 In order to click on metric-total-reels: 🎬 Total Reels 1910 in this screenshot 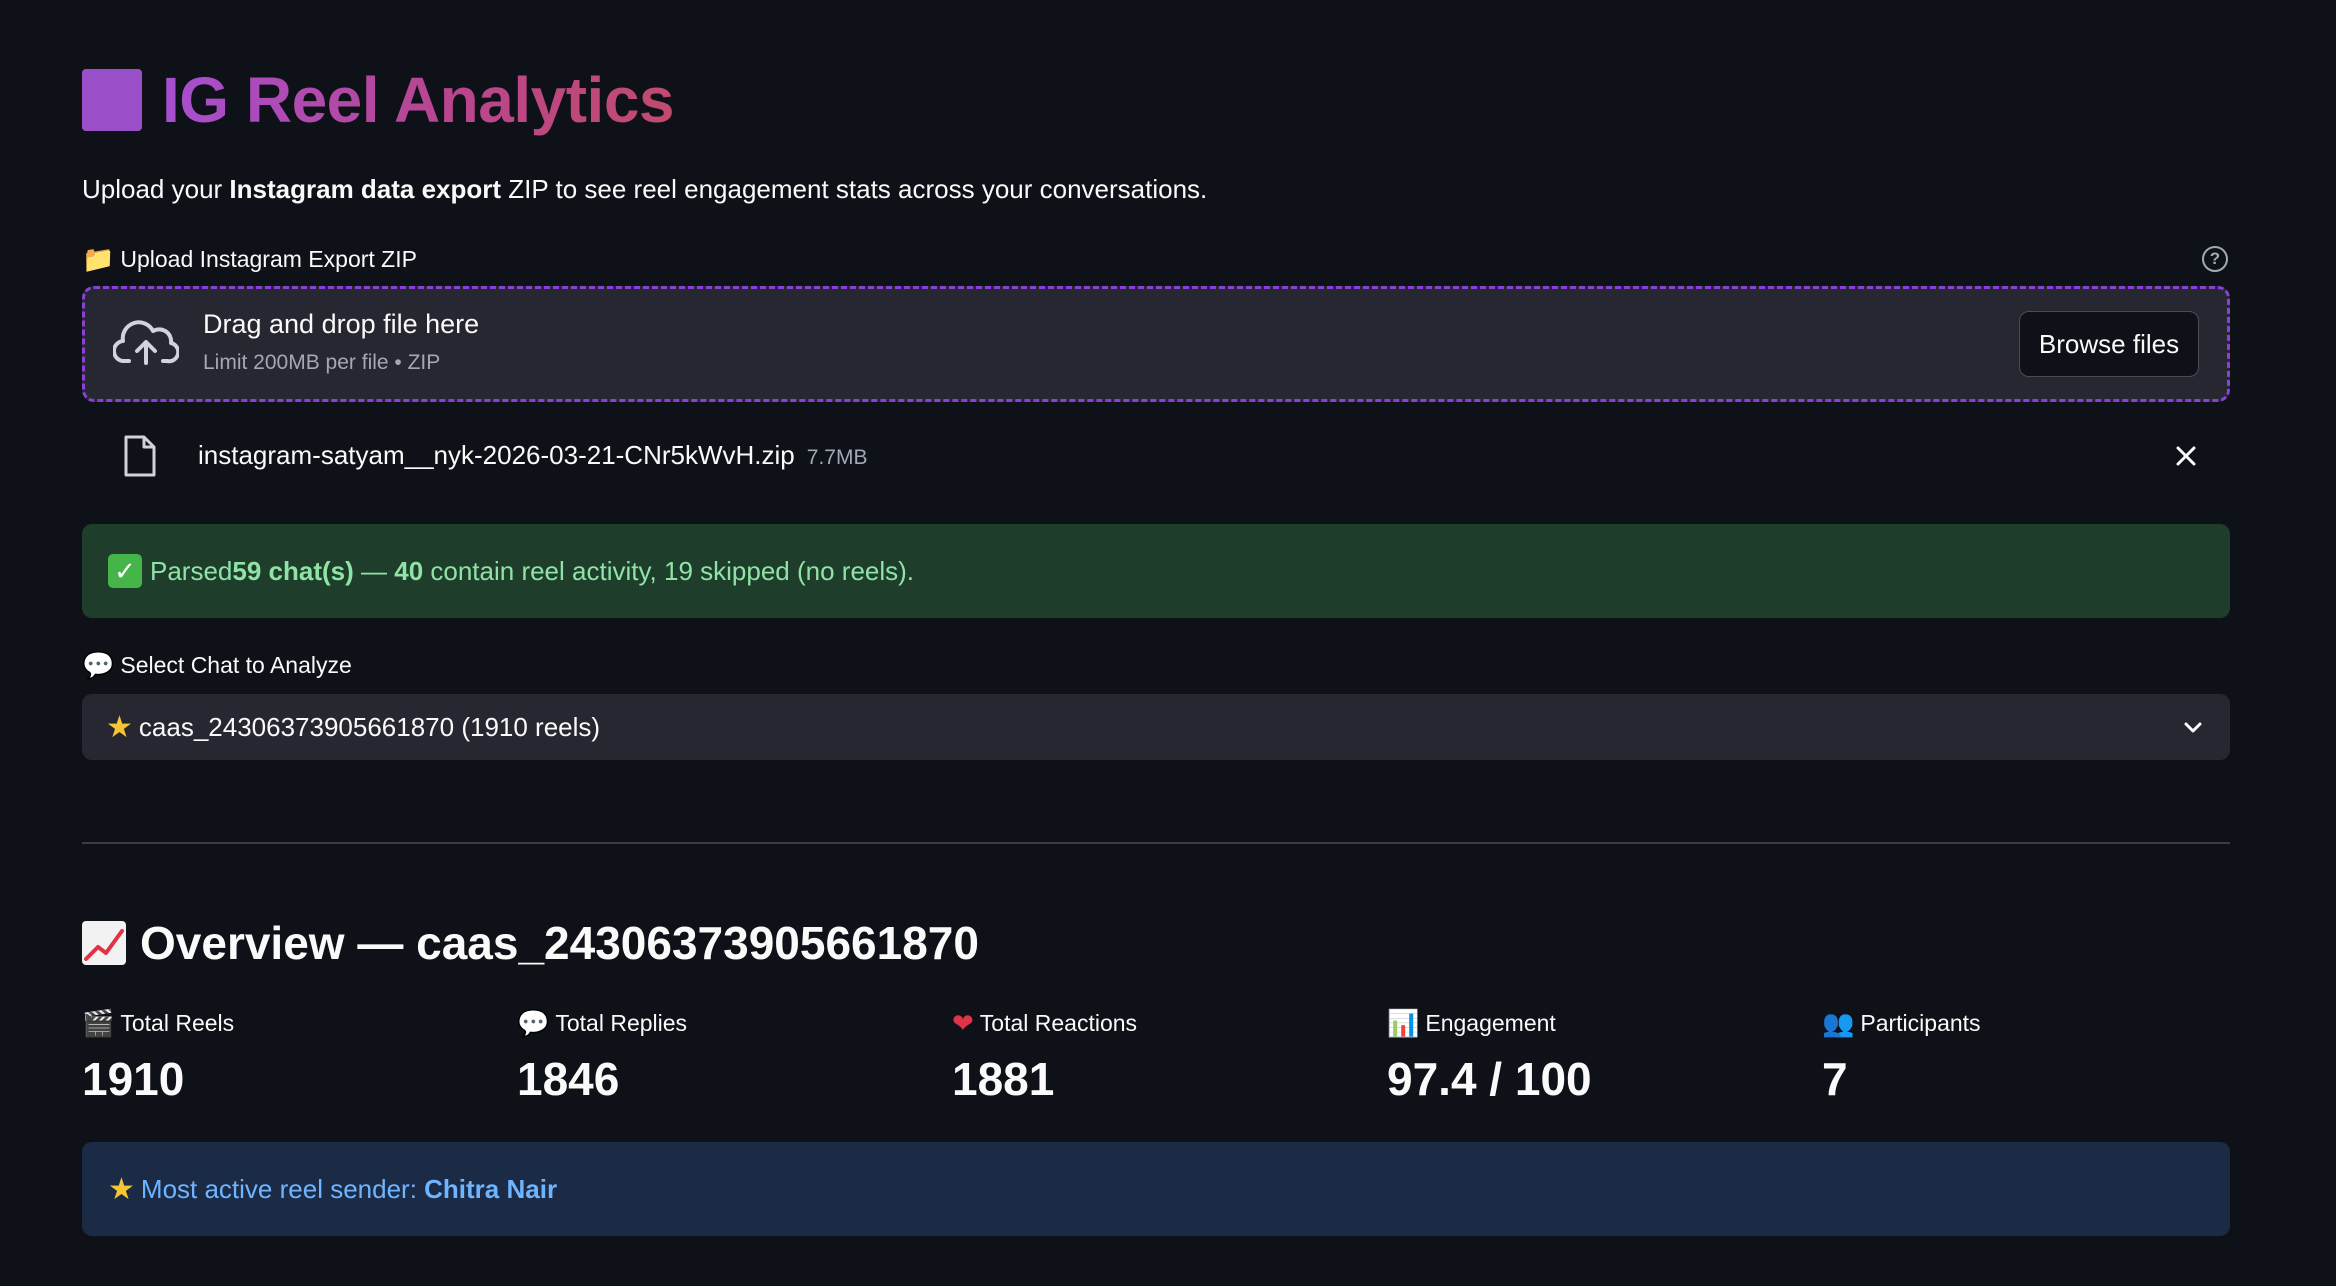, I will do `click(292, 1056)`.